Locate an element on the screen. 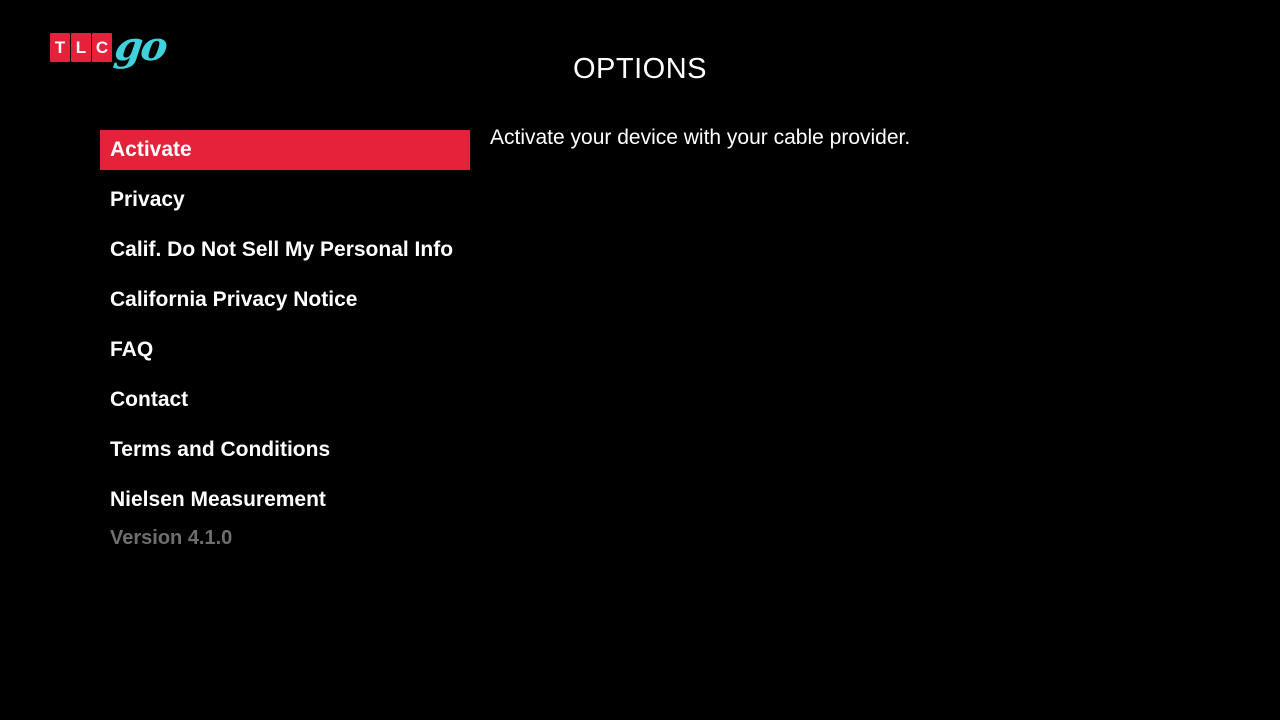  menu-item-nielsen: Nielsen Measurement is located at coordinates (285, 500).